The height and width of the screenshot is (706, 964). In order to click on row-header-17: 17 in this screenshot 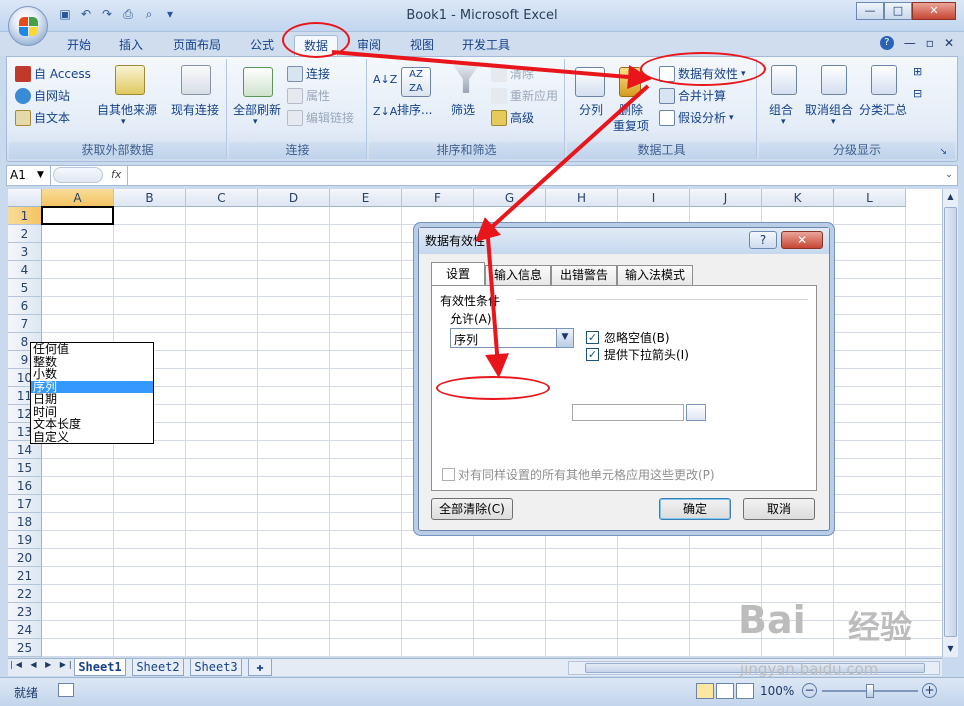, I will do `click(25, 504)`.